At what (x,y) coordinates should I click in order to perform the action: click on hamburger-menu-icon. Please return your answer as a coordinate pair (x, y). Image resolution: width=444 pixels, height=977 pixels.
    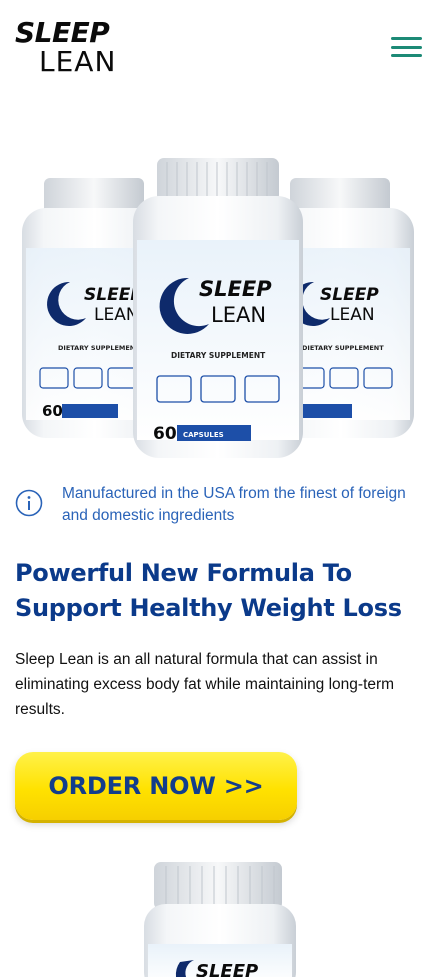
    Looking at the image, I should click on (407, 48).